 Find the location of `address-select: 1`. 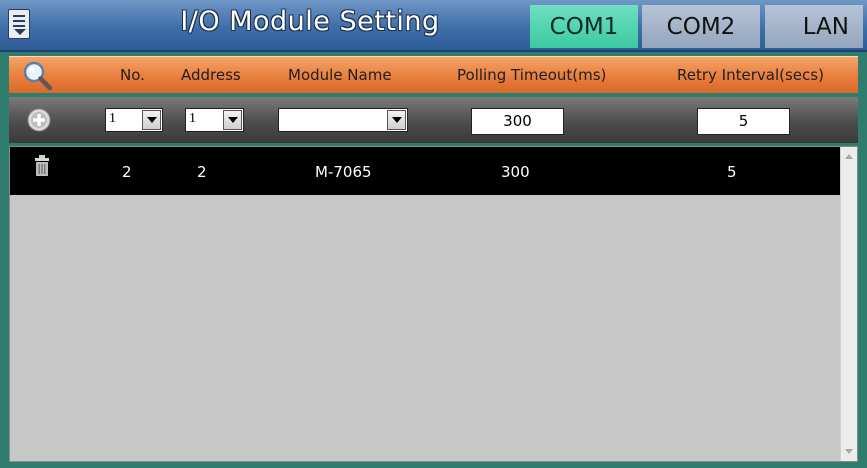

address-select: 1 is located at coordinates (214, 120).